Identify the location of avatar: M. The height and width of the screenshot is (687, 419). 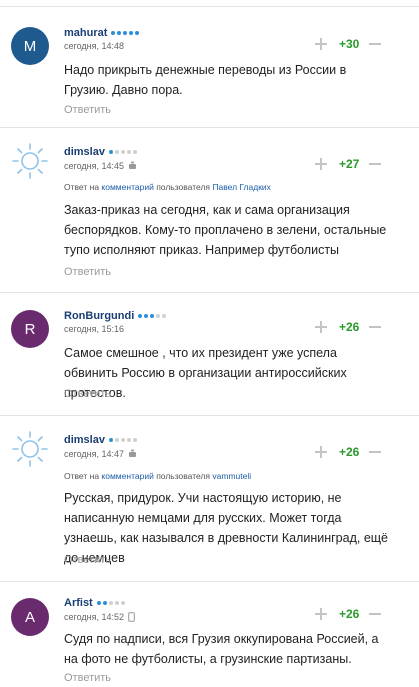
(30, 46).